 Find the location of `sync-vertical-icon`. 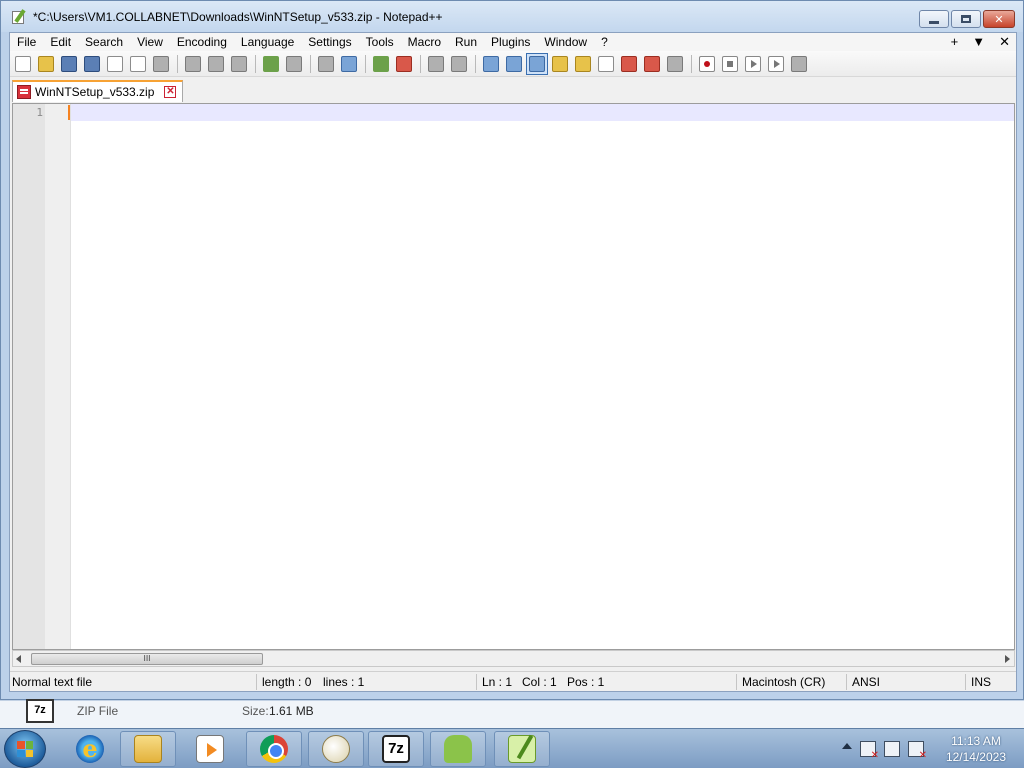

sync-vertical-icon is located at coordinates (436, 63).